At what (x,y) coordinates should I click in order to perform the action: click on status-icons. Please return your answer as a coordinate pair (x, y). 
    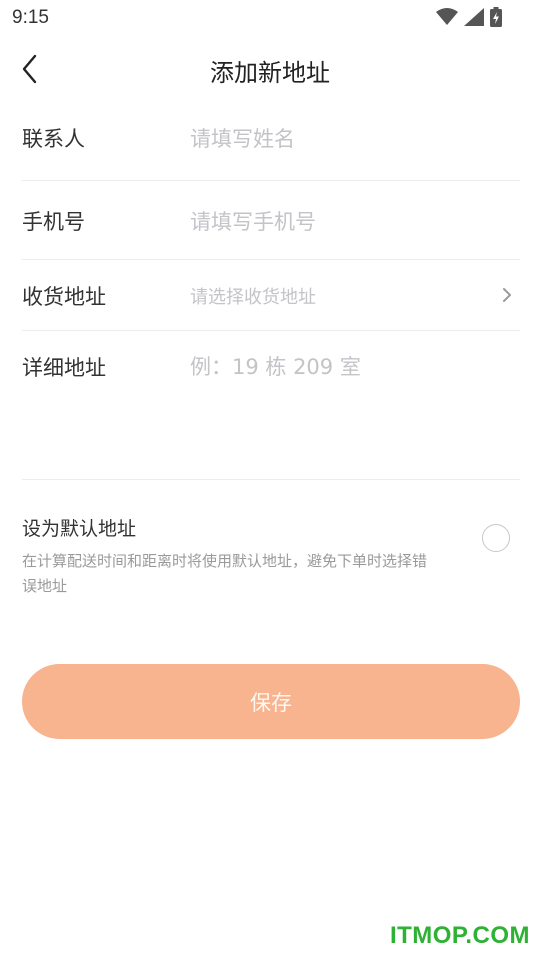
    Looking at the image, I should click on (469, 17).